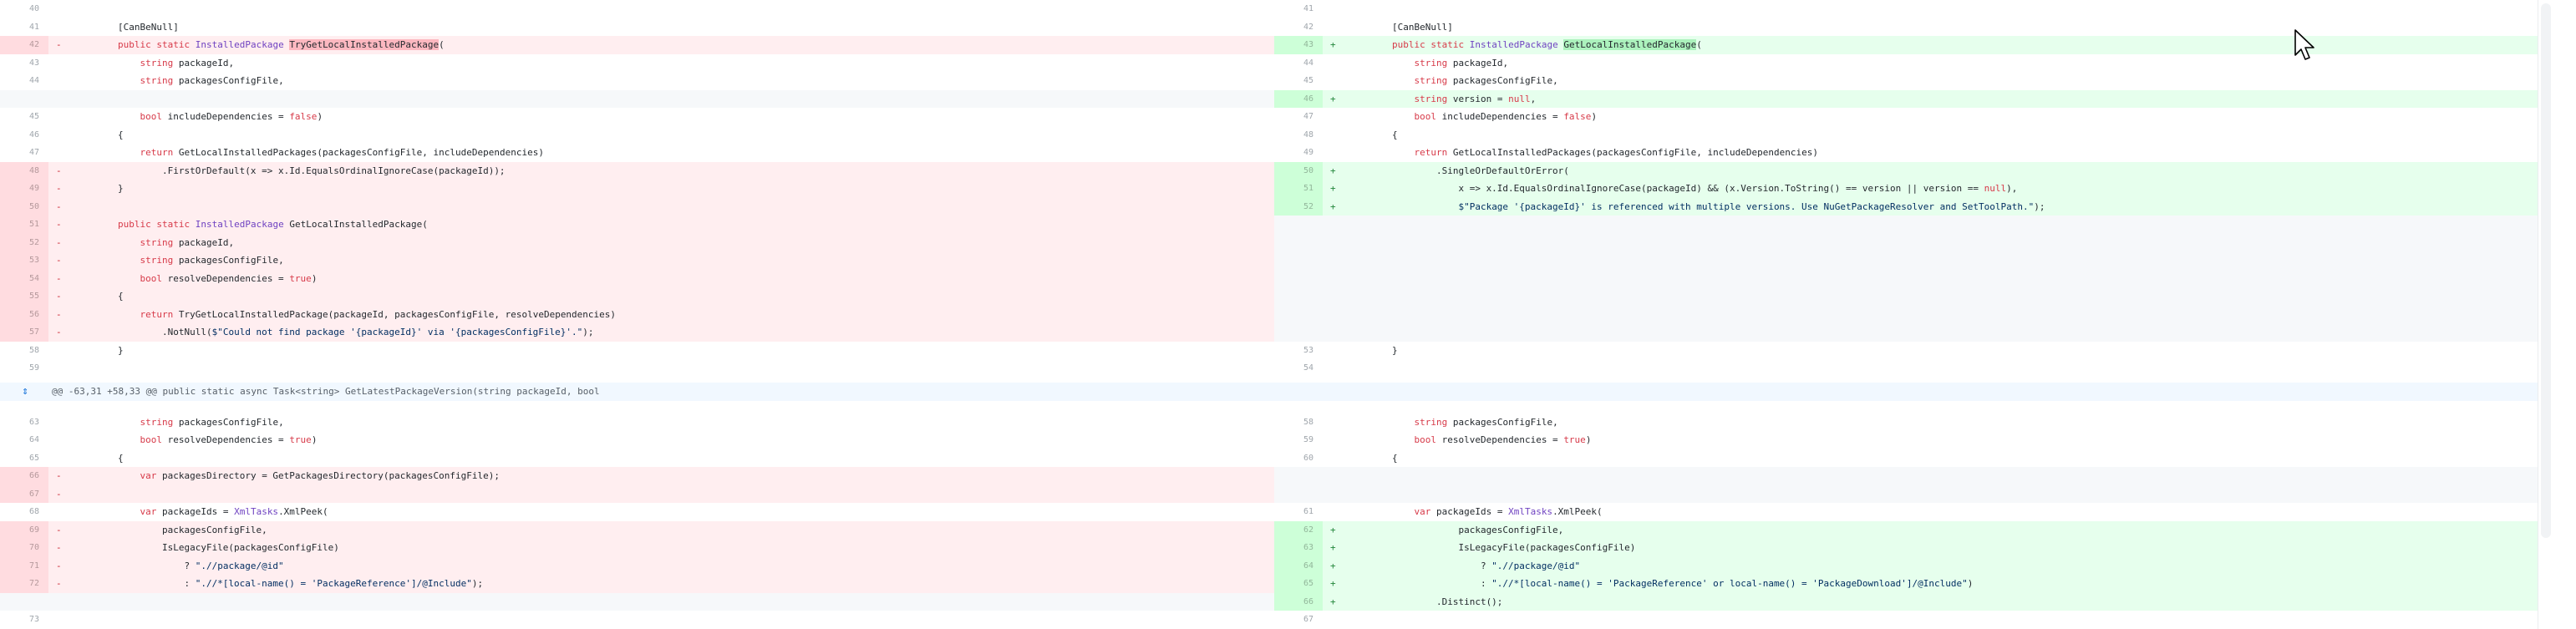  I want to click on scrollbar-thumb, so click(2546, 270).